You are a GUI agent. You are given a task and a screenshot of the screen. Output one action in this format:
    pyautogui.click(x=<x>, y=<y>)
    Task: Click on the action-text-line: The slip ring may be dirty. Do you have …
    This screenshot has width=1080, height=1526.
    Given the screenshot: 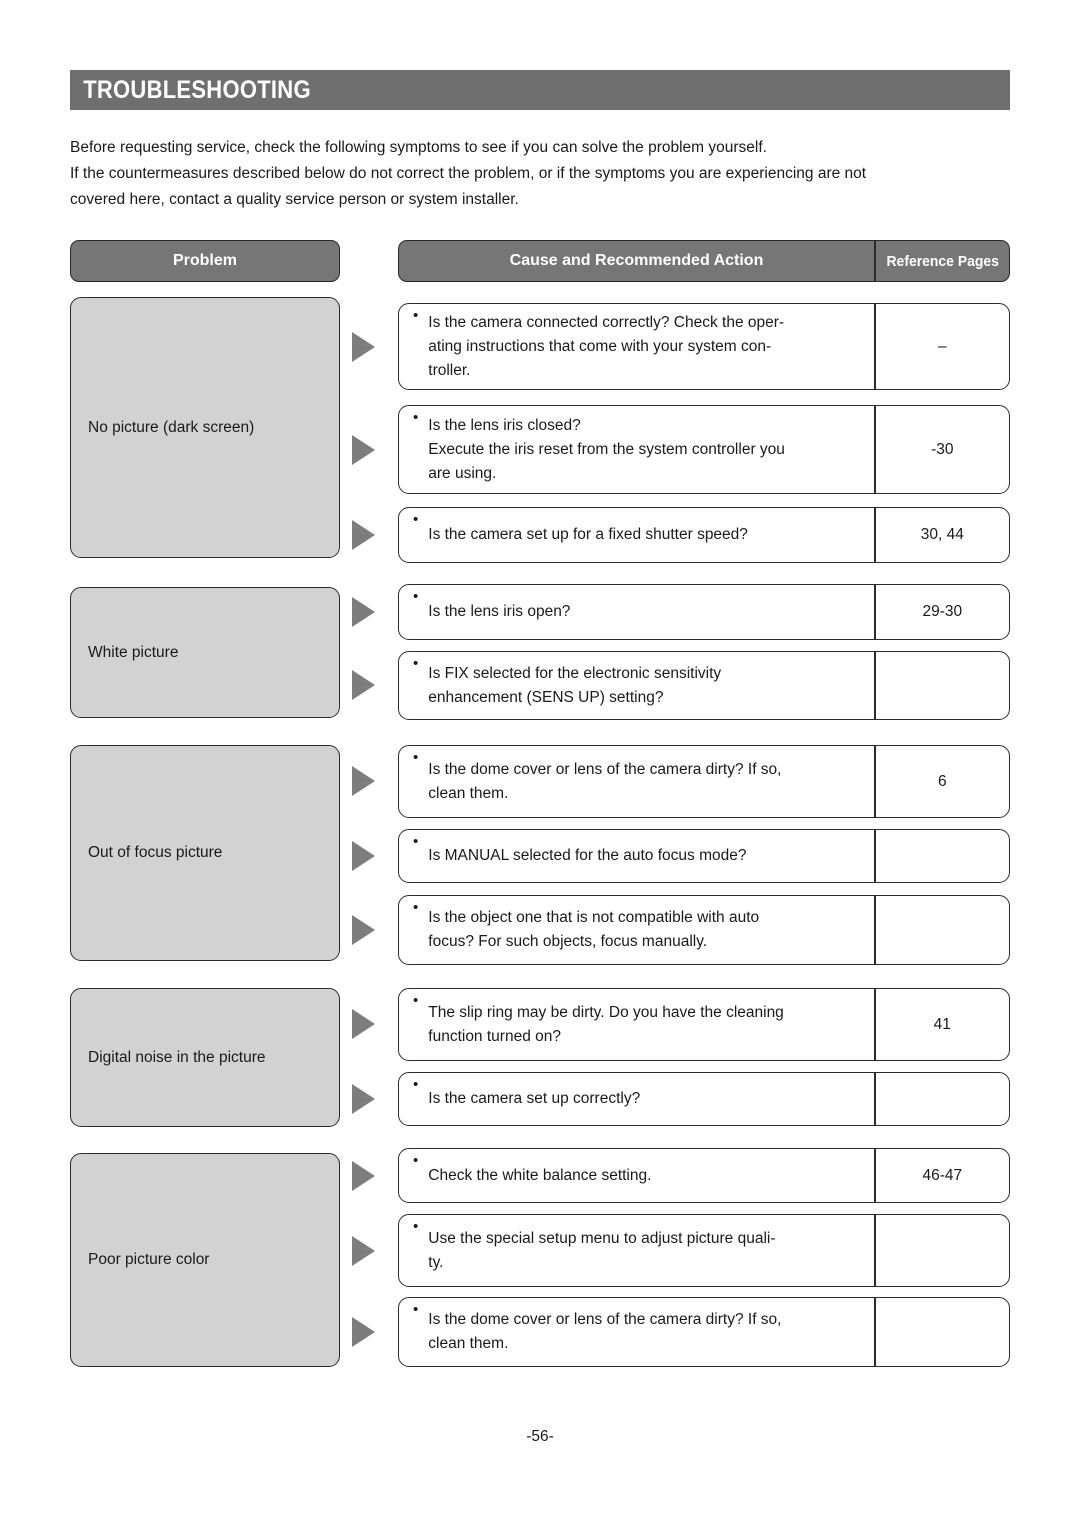 What is the action you would take?
    pyautogui.click(x=606, y=1012)
    